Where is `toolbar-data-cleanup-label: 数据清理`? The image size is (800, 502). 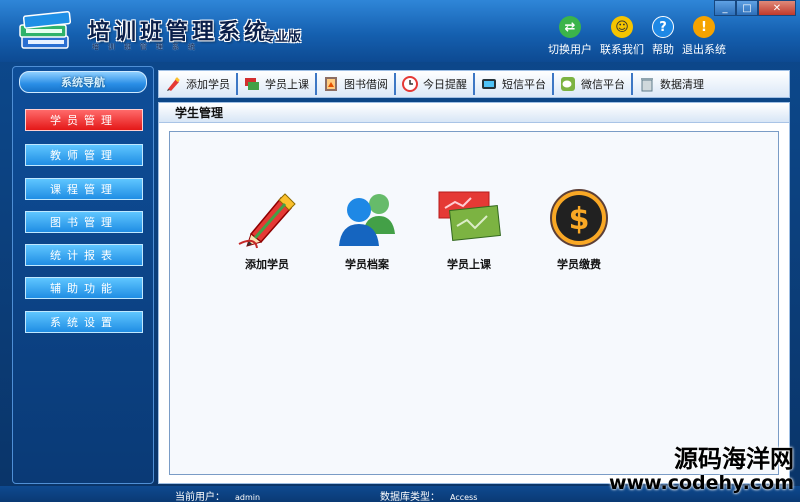 toolbar-data-cleanup-label: 数据清理 is located at coordinates (682, 84).